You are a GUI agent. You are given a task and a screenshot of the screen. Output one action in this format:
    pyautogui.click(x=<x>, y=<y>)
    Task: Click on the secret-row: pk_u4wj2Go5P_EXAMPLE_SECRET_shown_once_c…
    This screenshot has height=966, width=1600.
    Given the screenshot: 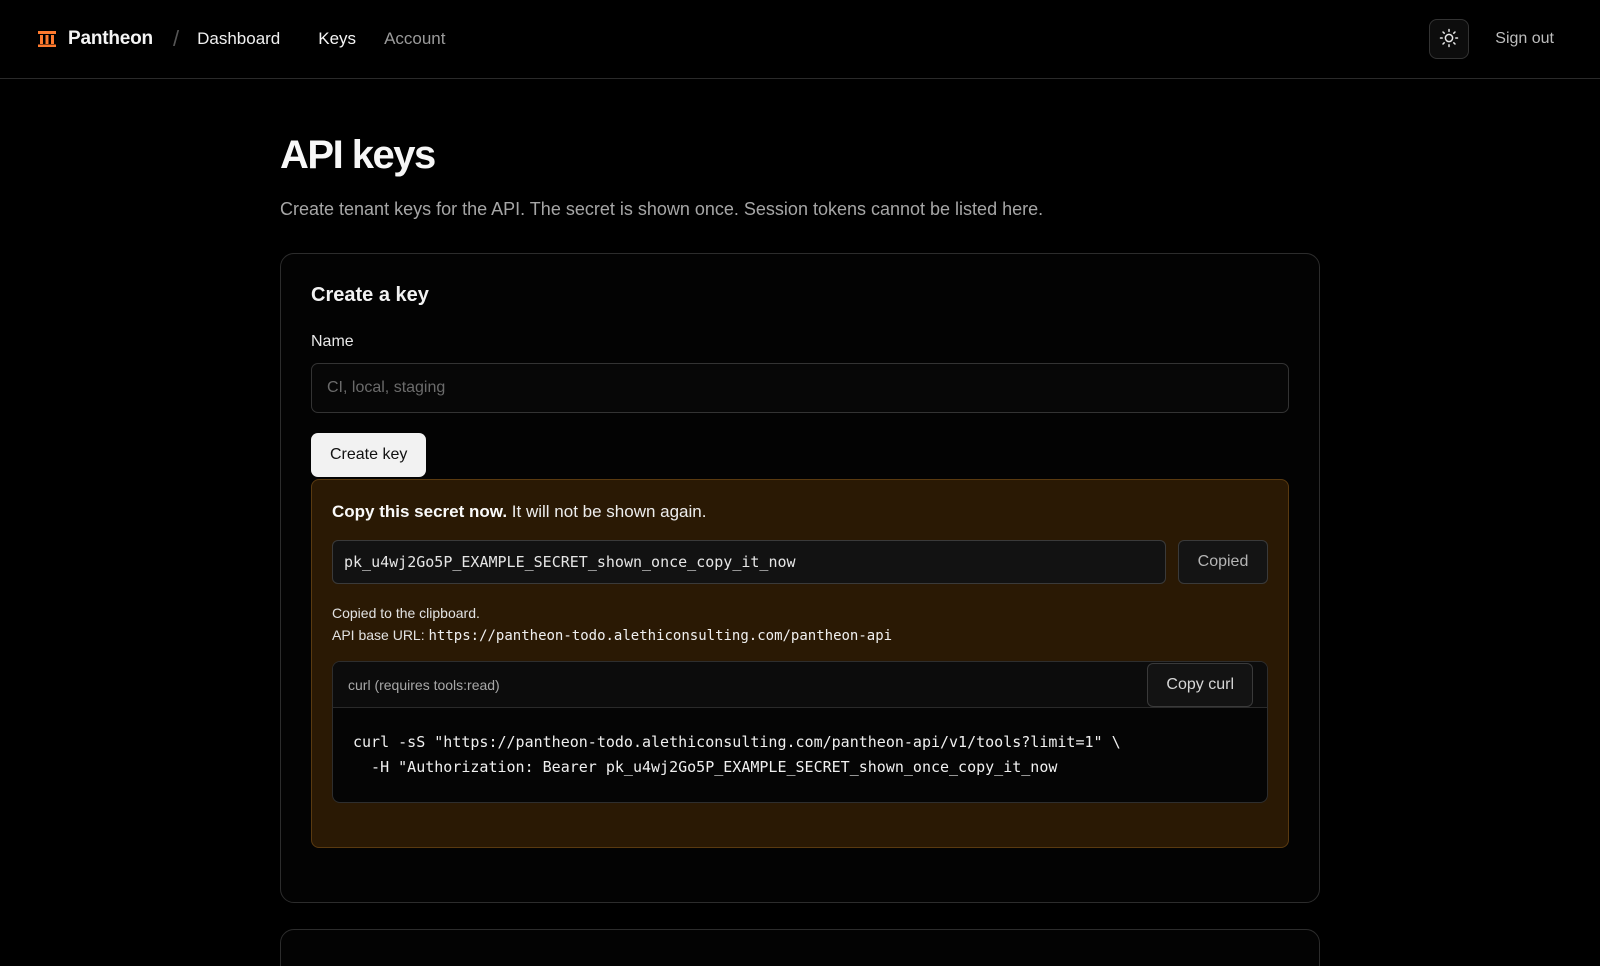 What is the action you would take?
    pyautogui.click(x=800, y=562)
    